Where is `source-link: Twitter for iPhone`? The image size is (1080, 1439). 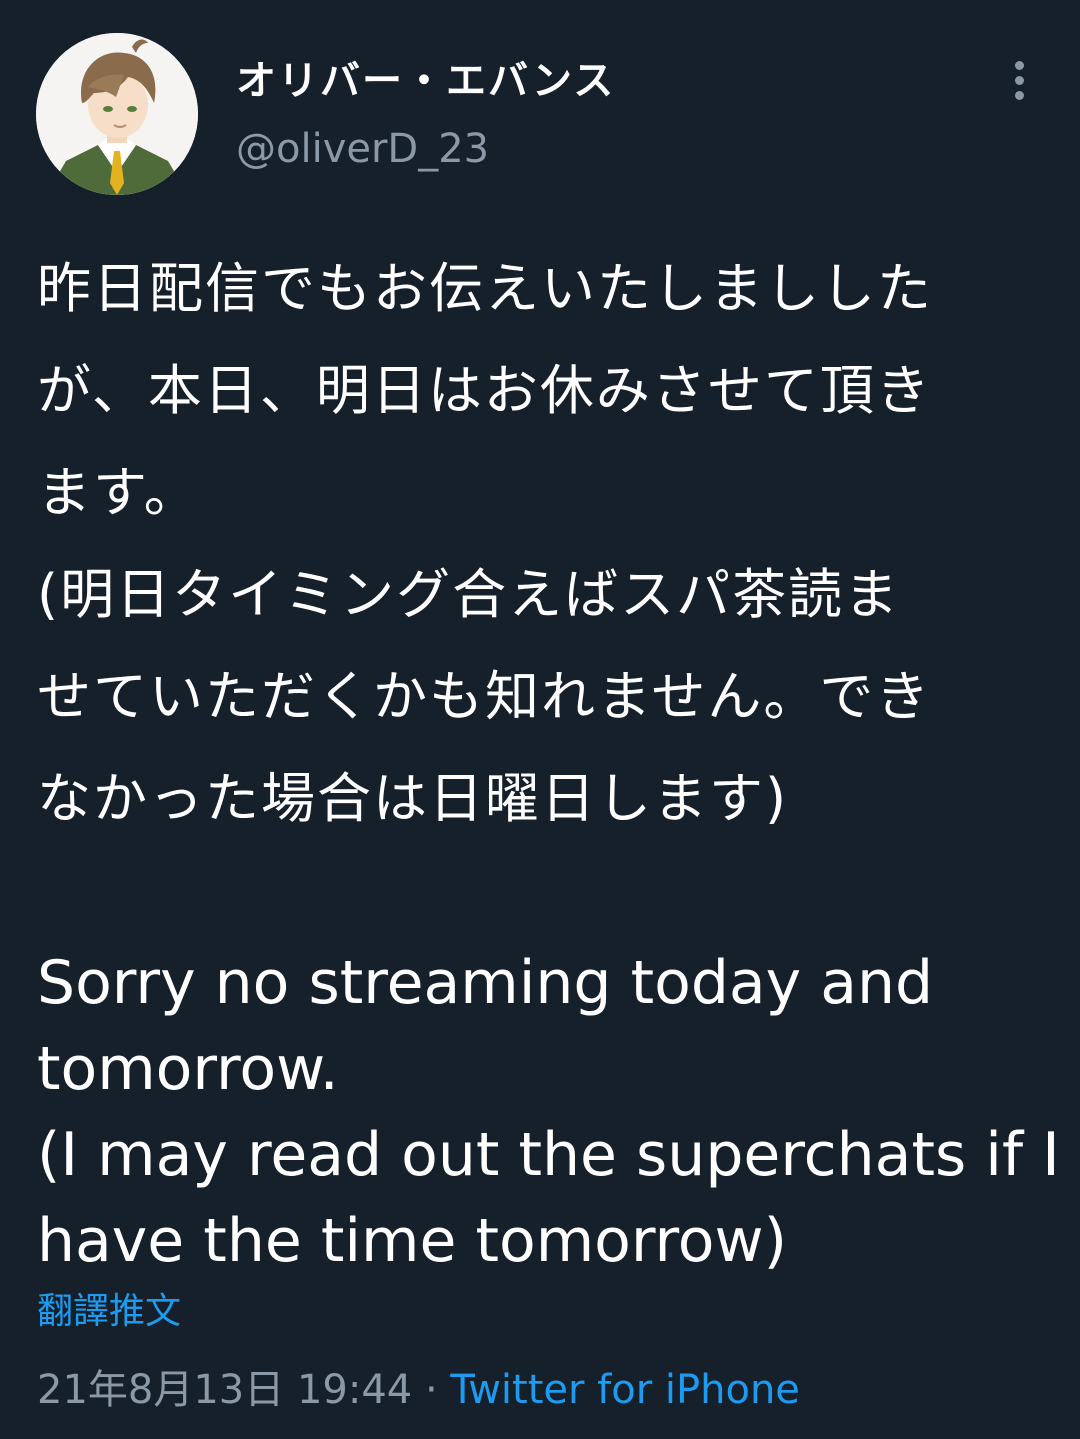
source-link: Twitter for iPhone is located at coordinates (625, 1390).